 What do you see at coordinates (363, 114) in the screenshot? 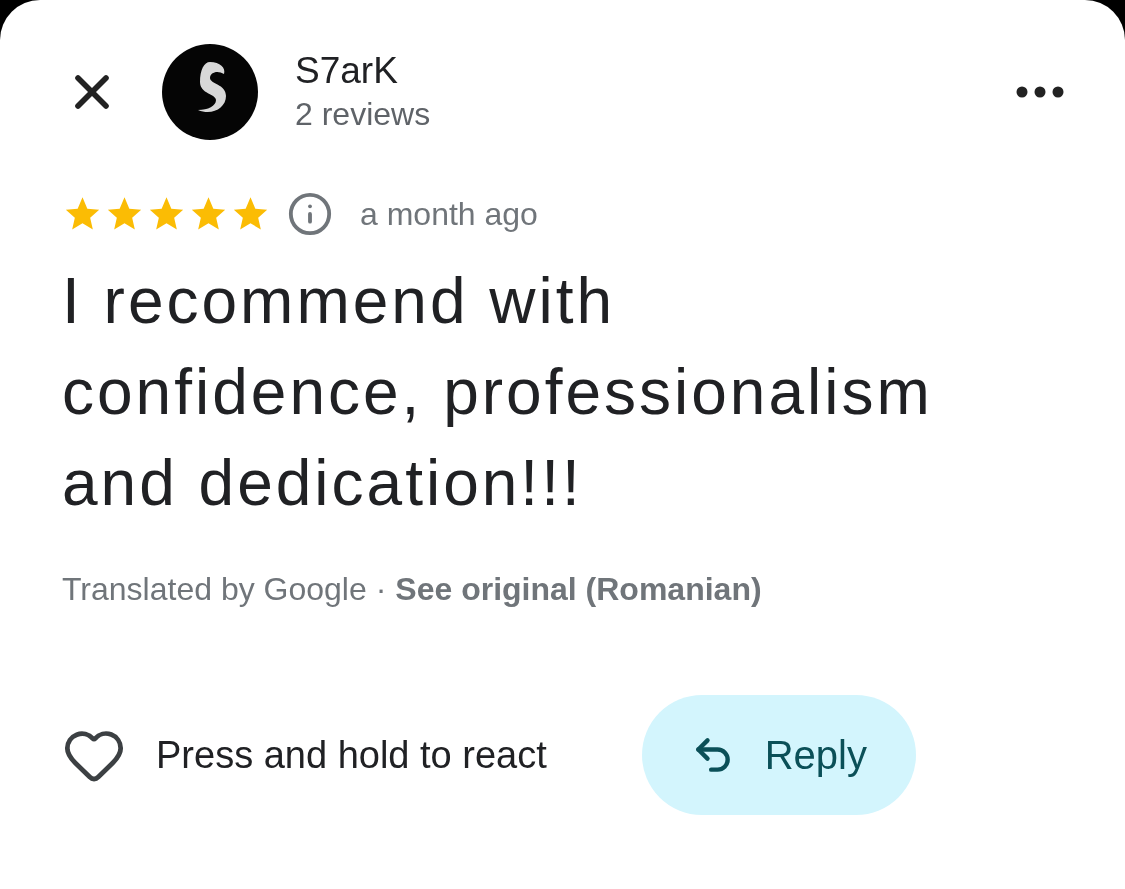
I see `review-count: 2 reviews` at bounding box center [363, 114].